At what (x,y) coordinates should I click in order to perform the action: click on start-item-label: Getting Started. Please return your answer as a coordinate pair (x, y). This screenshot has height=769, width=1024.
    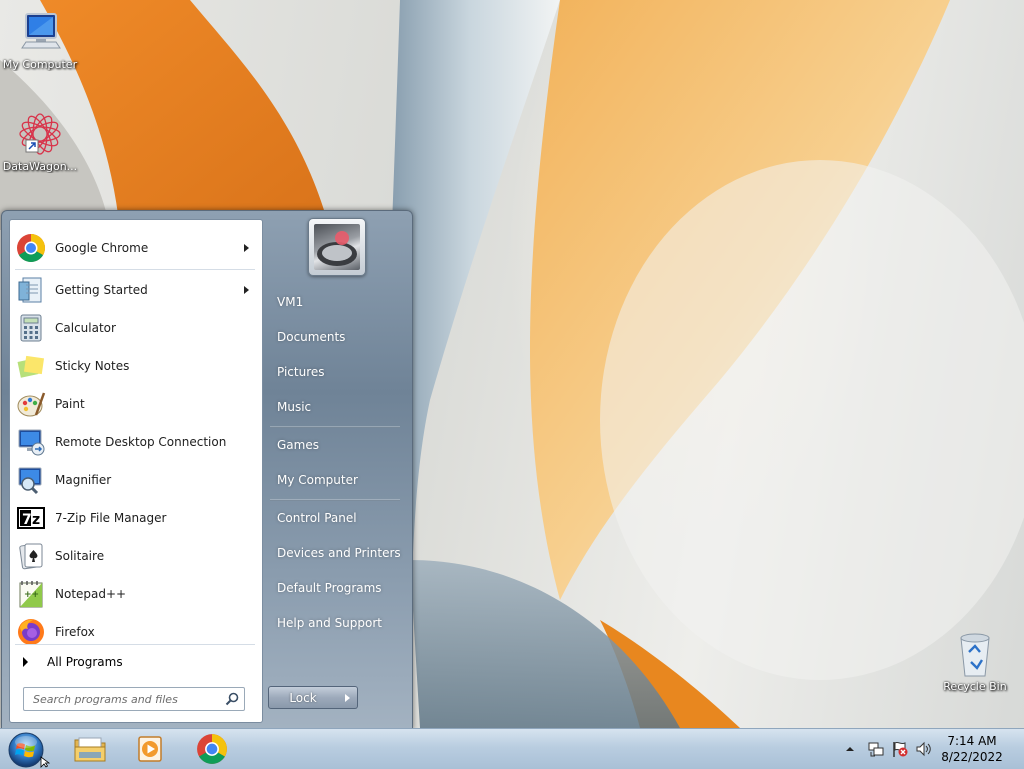
    Looking at the image, I should click on (101, 290).